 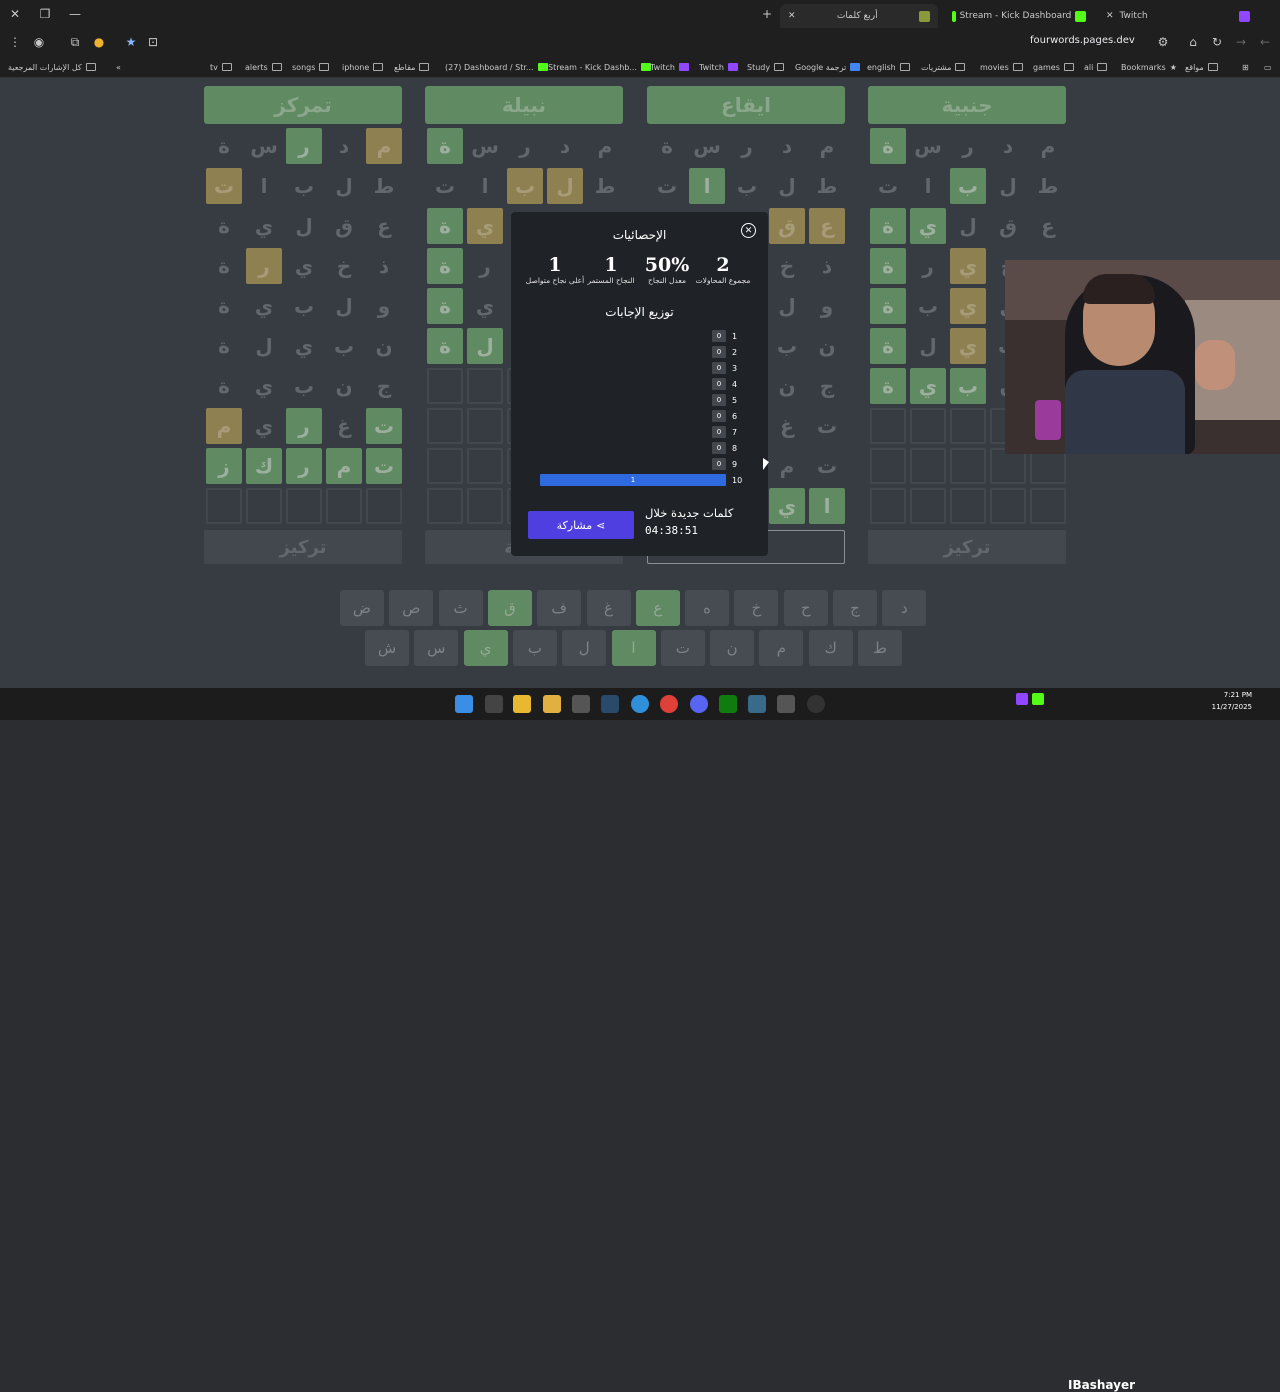 What do you see at coordinates (411, 608) in the screenshot?
I see `keyboard-key: ص` at bounding box center [411, 608].